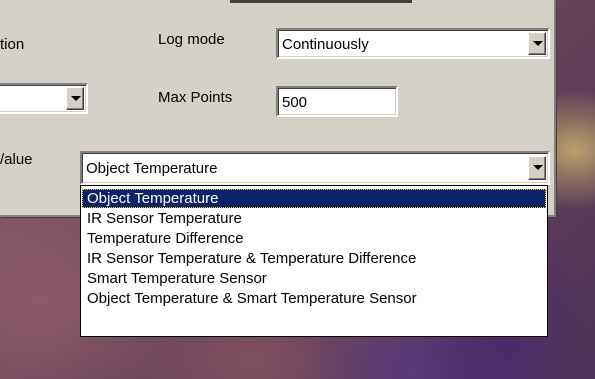 The image size is (595, 379). I want to click on left-dropdown-button, so click(75, 98).